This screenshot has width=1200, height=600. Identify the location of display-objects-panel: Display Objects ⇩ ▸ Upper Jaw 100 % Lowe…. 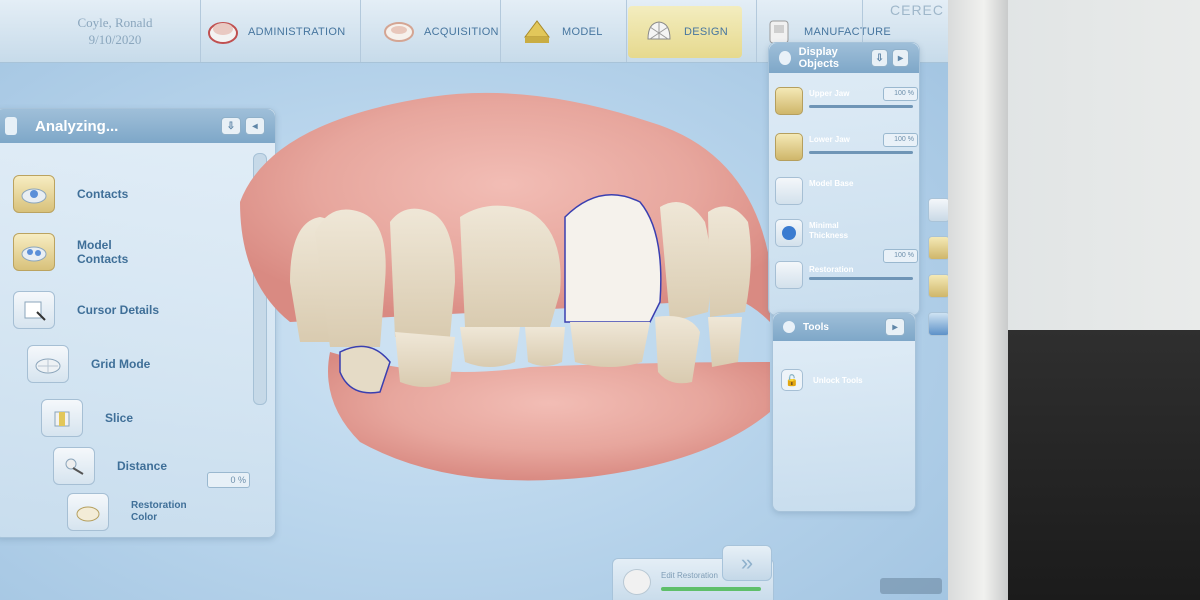
(844, 179).